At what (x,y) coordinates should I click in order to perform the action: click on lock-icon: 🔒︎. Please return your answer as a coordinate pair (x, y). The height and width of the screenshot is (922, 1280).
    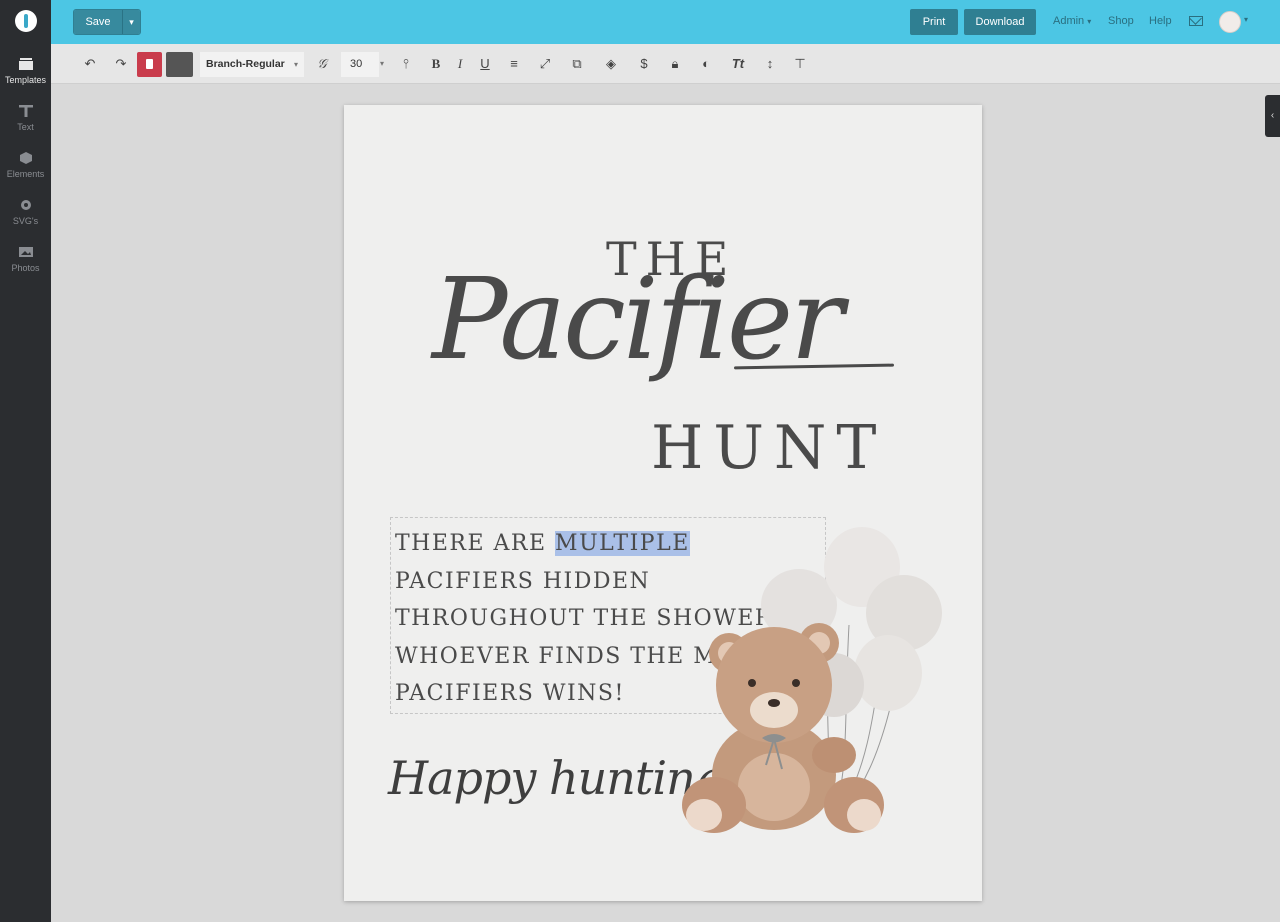
    Looking at the image, I should click on (675, 64).